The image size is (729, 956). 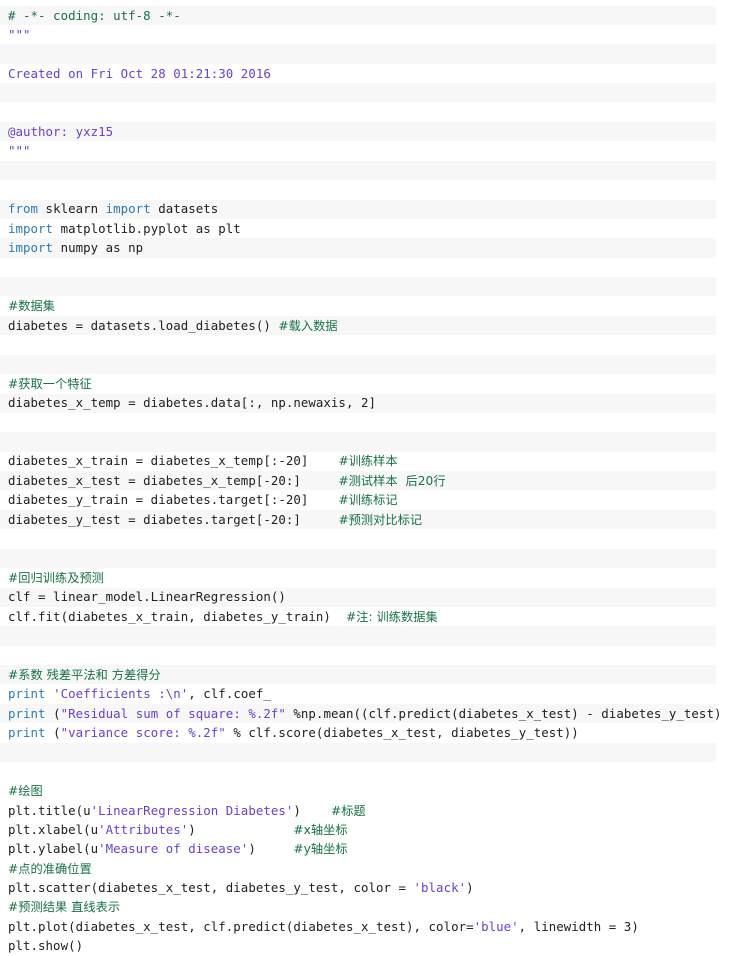 What do you see at coordinates (364, 305) in the screenshot?
I see `code-line: #数据集` at bounding box center [364, 305].